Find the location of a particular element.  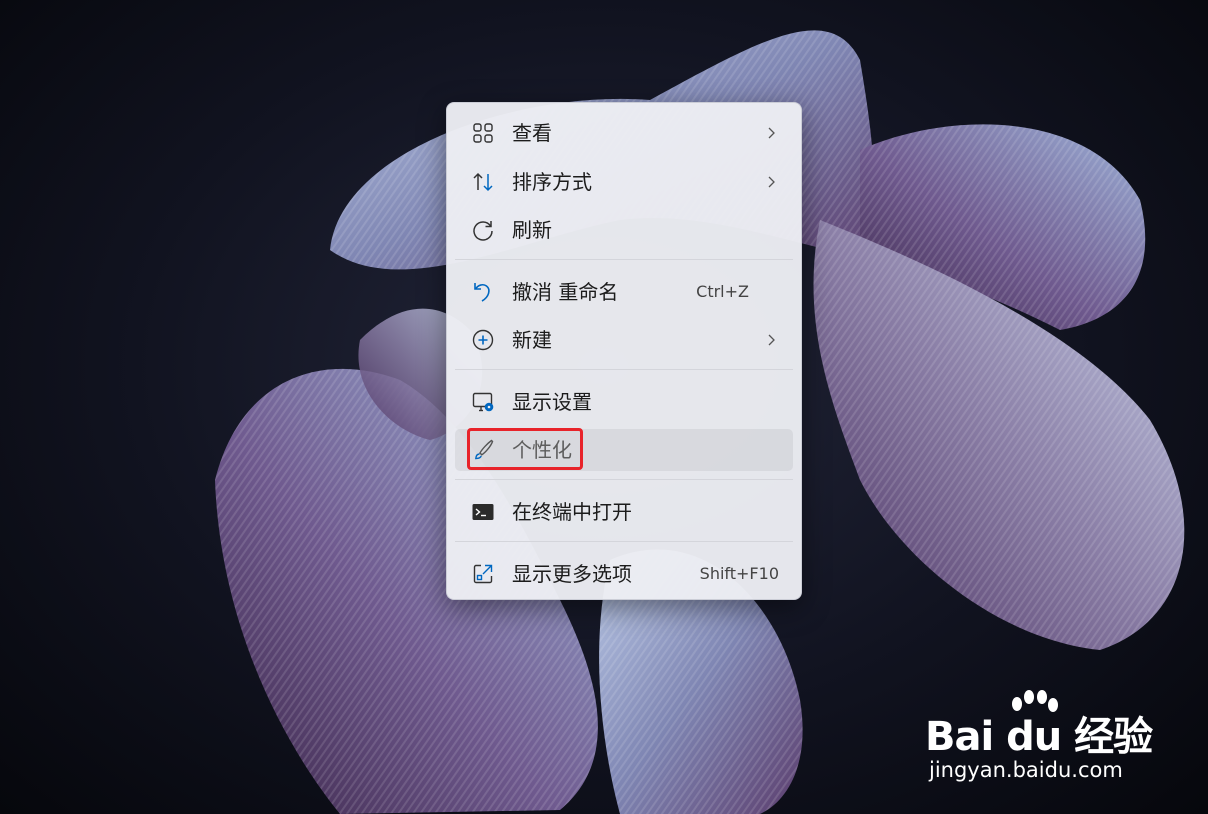

menu-item-label: 刷新 is located at coordinates (532, 230).